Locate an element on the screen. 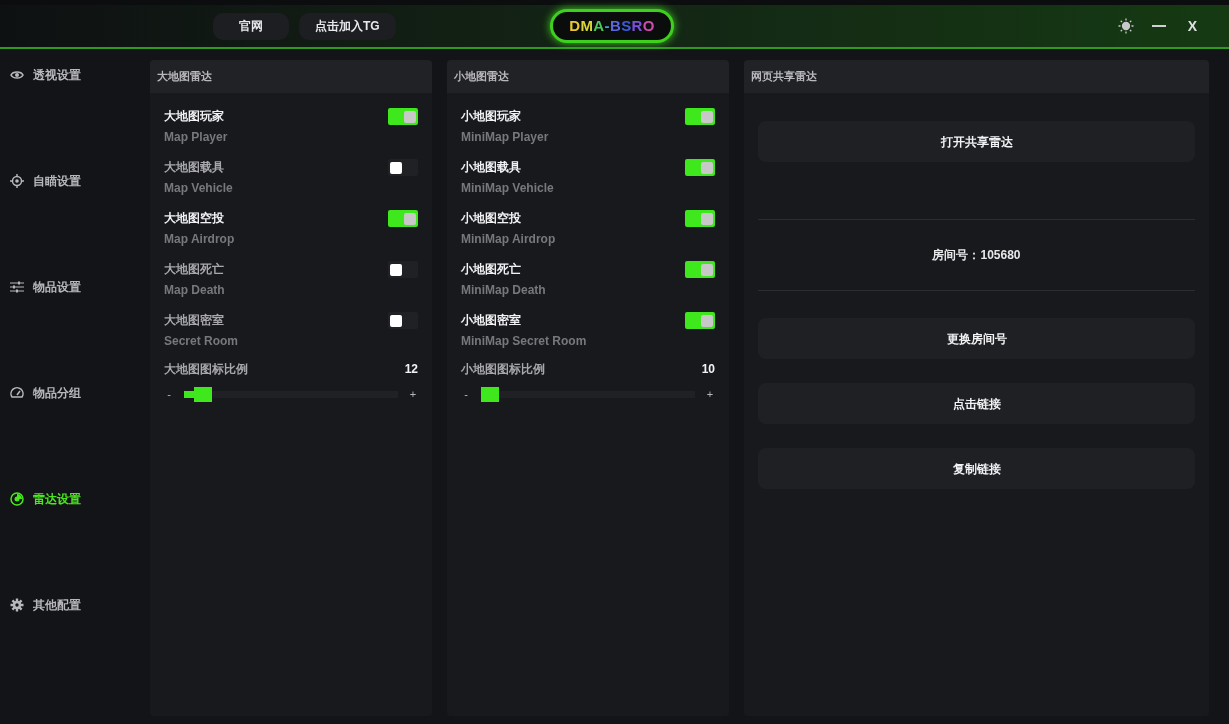 Image resolution: width=1229 pixels, height=724 pixels. radar-icon is located at coordinates (17, 499).